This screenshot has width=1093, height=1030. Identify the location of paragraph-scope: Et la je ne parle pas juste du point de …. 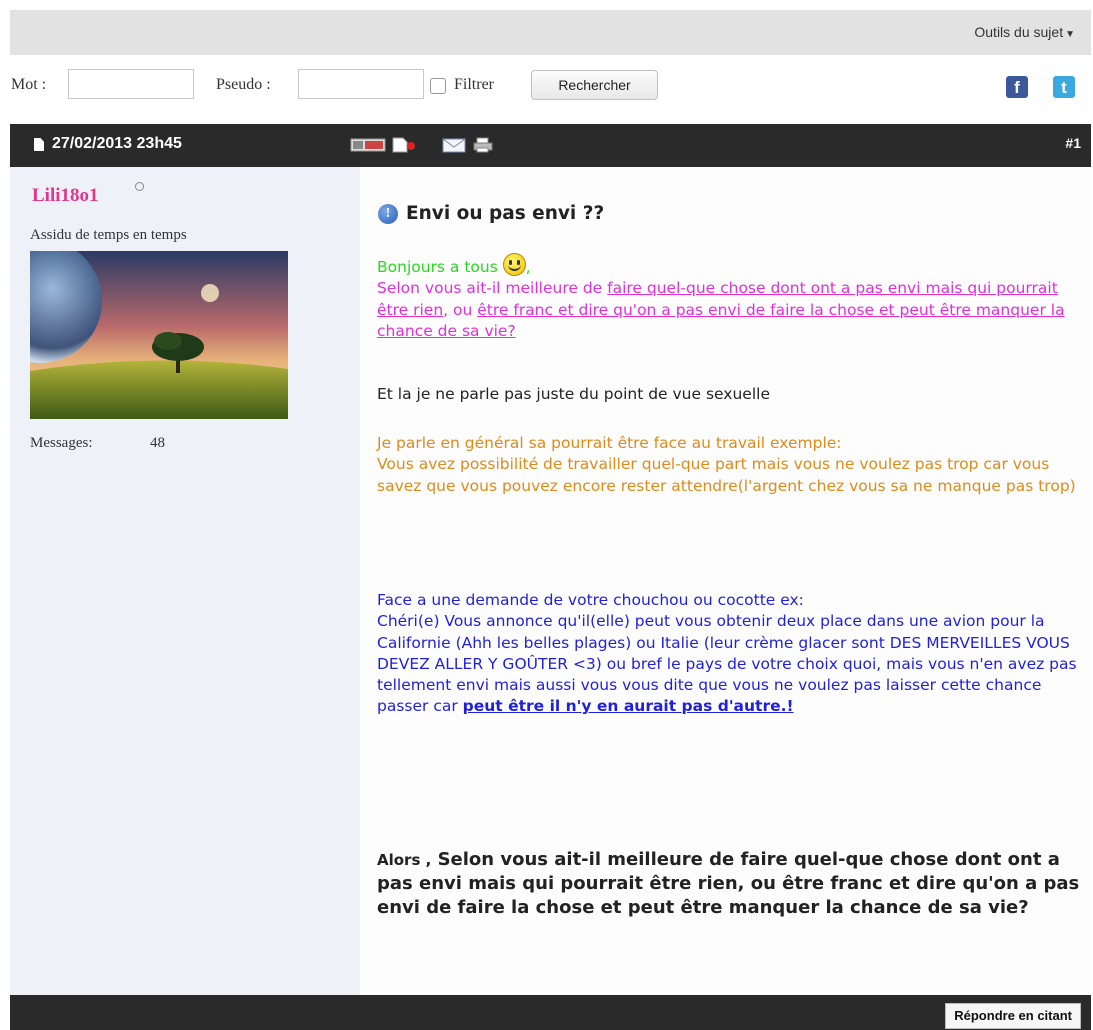
(573, 394).